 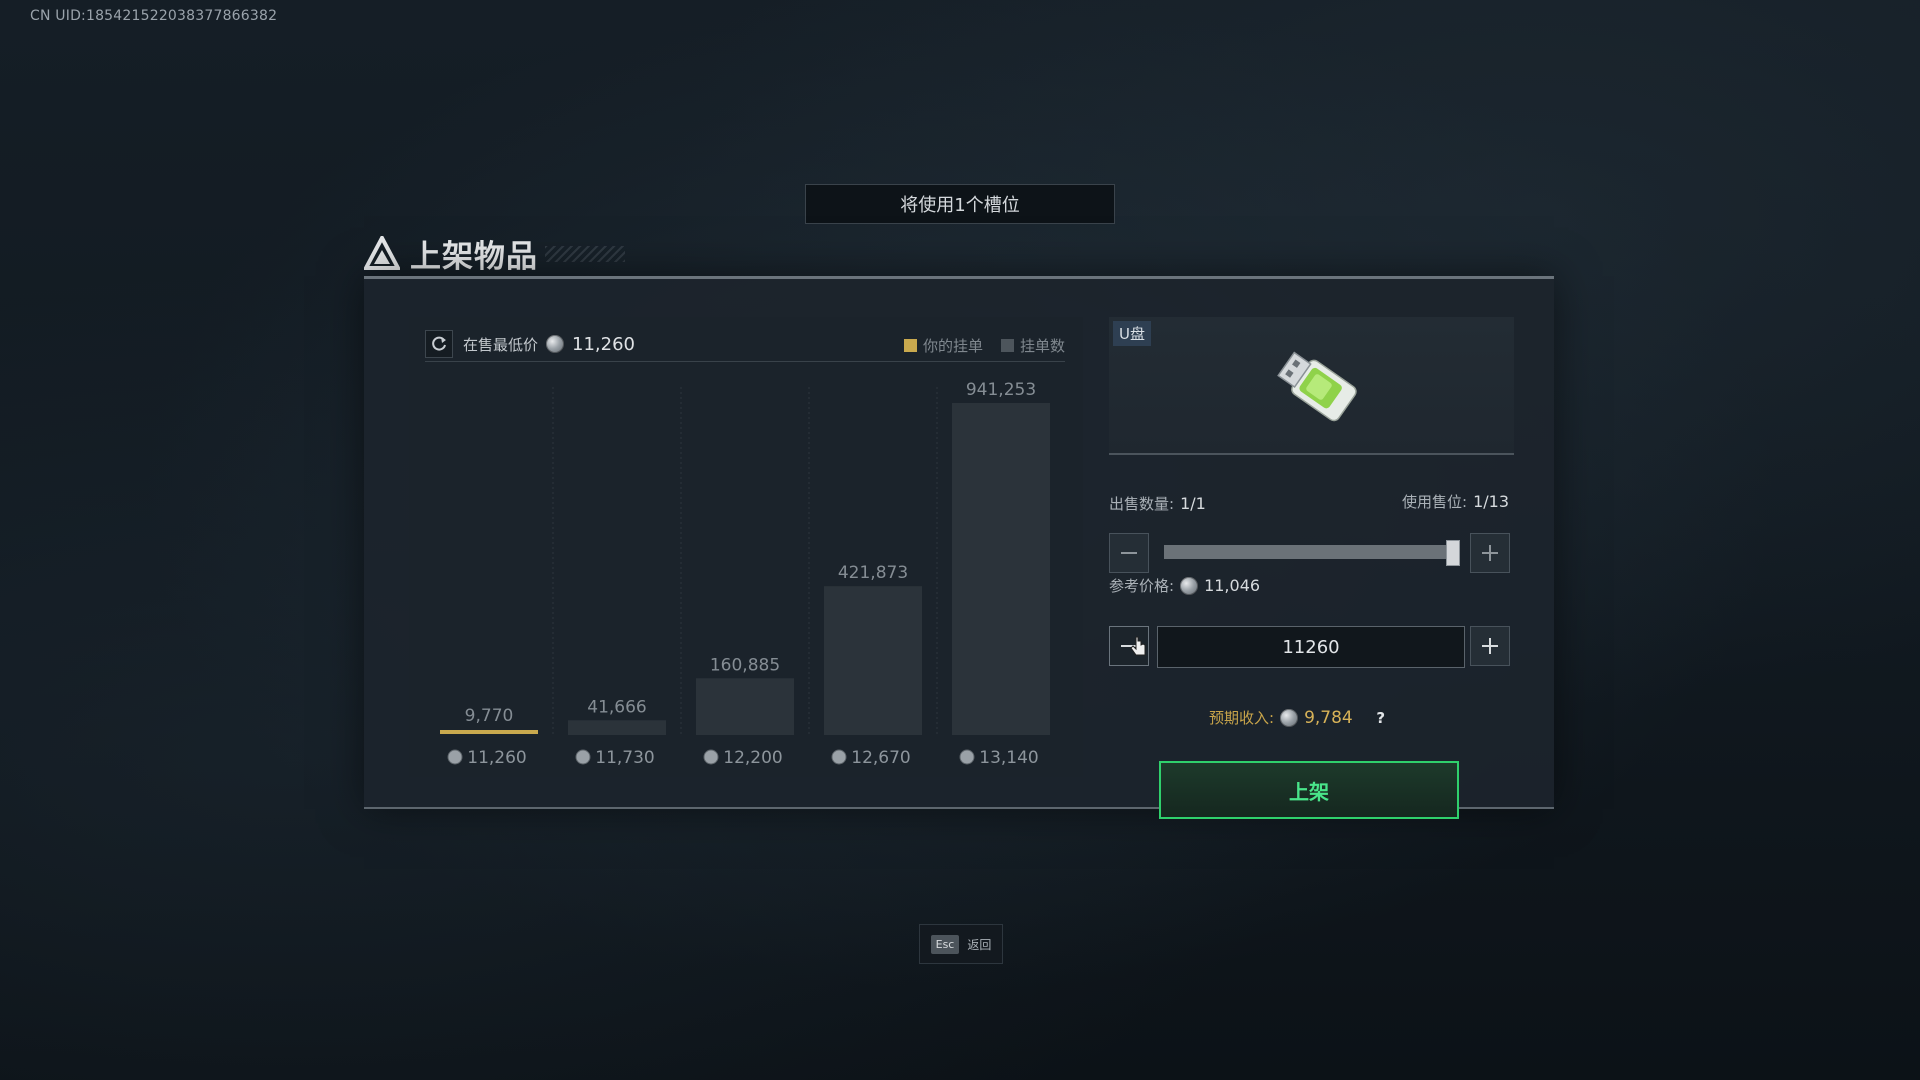 I want to click on list-item-button: 上架, so click(x=1309, y=790).